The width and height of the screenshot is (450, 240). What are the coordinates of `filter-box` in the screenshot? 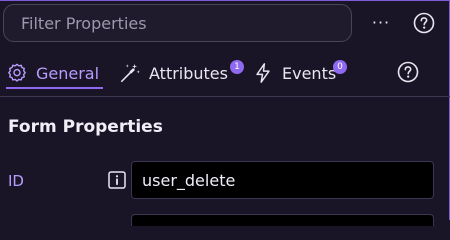 It's located at (177, 23).